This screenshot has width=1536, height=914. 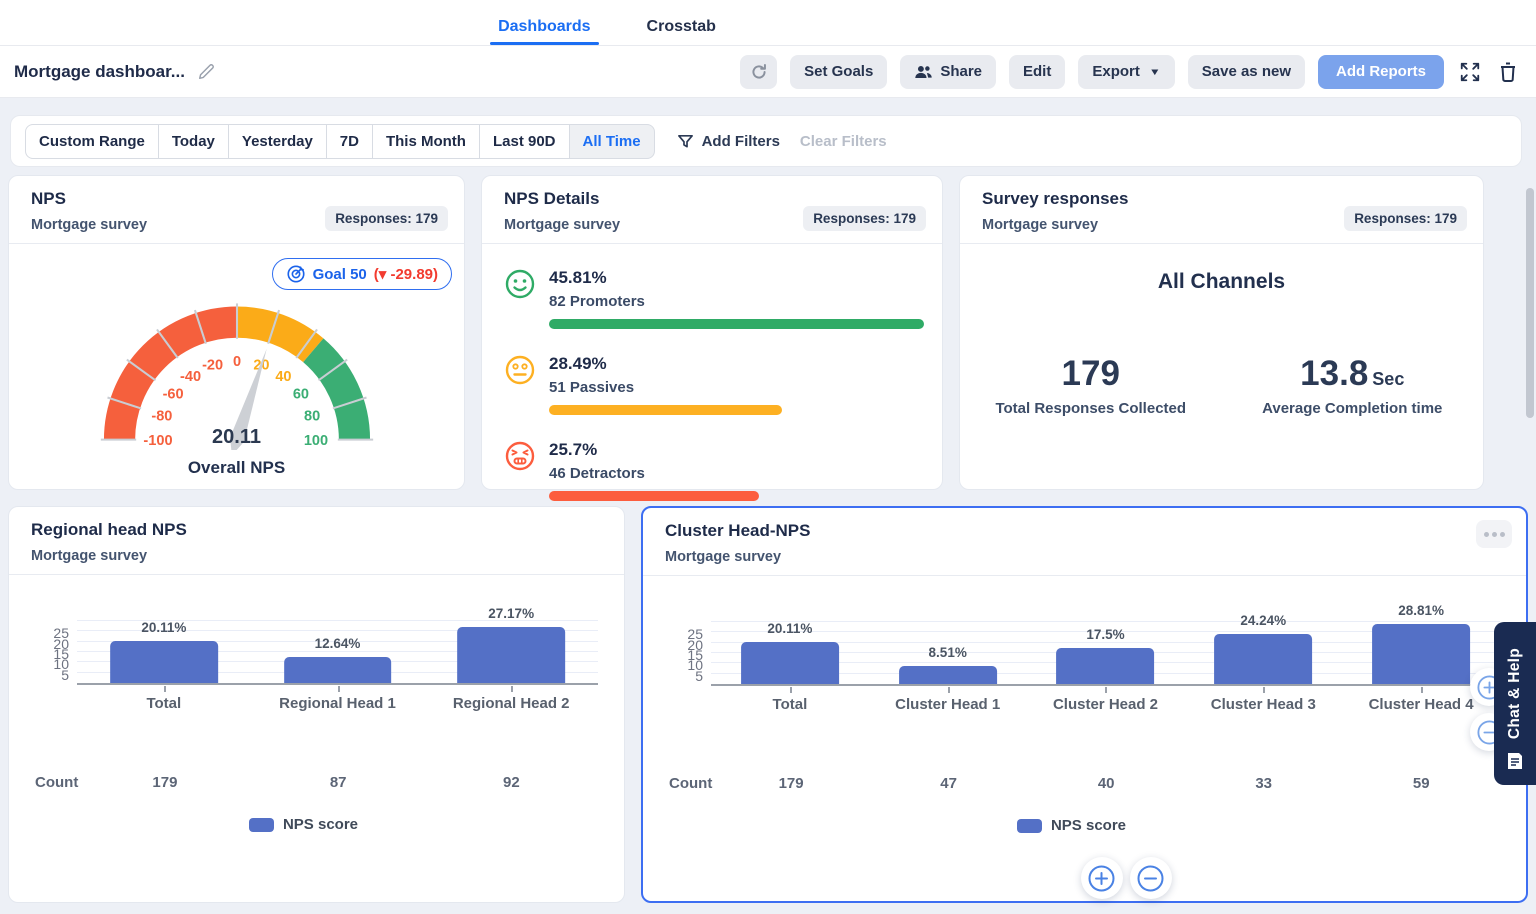 I want to click on bar-slot: 12.64%, so click(x=338, y=657).